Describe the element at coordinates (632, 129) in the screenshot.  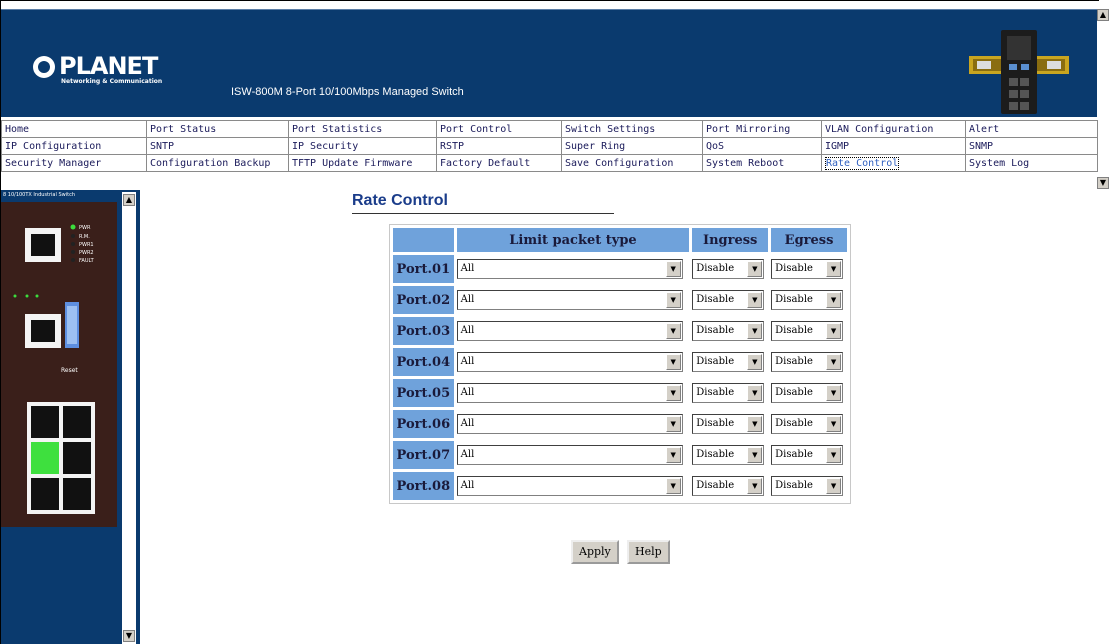
I see `menu-item-switch-settings: Switch Settings` at that location.